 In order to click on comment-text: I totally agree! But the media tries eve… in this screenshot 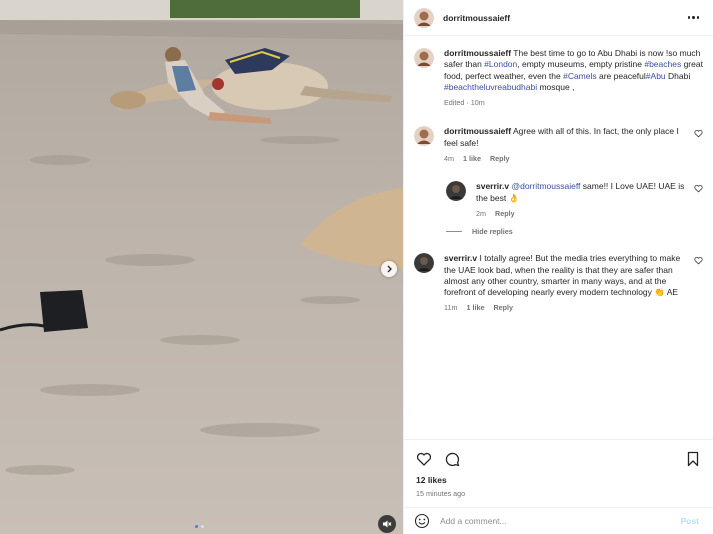, I will do `click(562, 275)`.